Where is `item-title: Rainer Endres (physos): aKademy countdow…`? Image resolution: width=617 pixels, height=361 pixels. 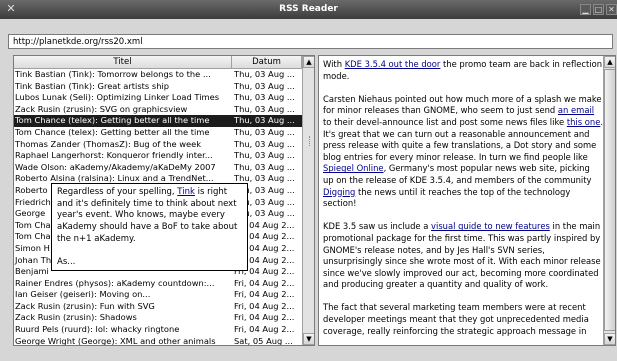
item-title: Rainer Endres (physos): aKademy countdow… is located at coordinates (115, 282).